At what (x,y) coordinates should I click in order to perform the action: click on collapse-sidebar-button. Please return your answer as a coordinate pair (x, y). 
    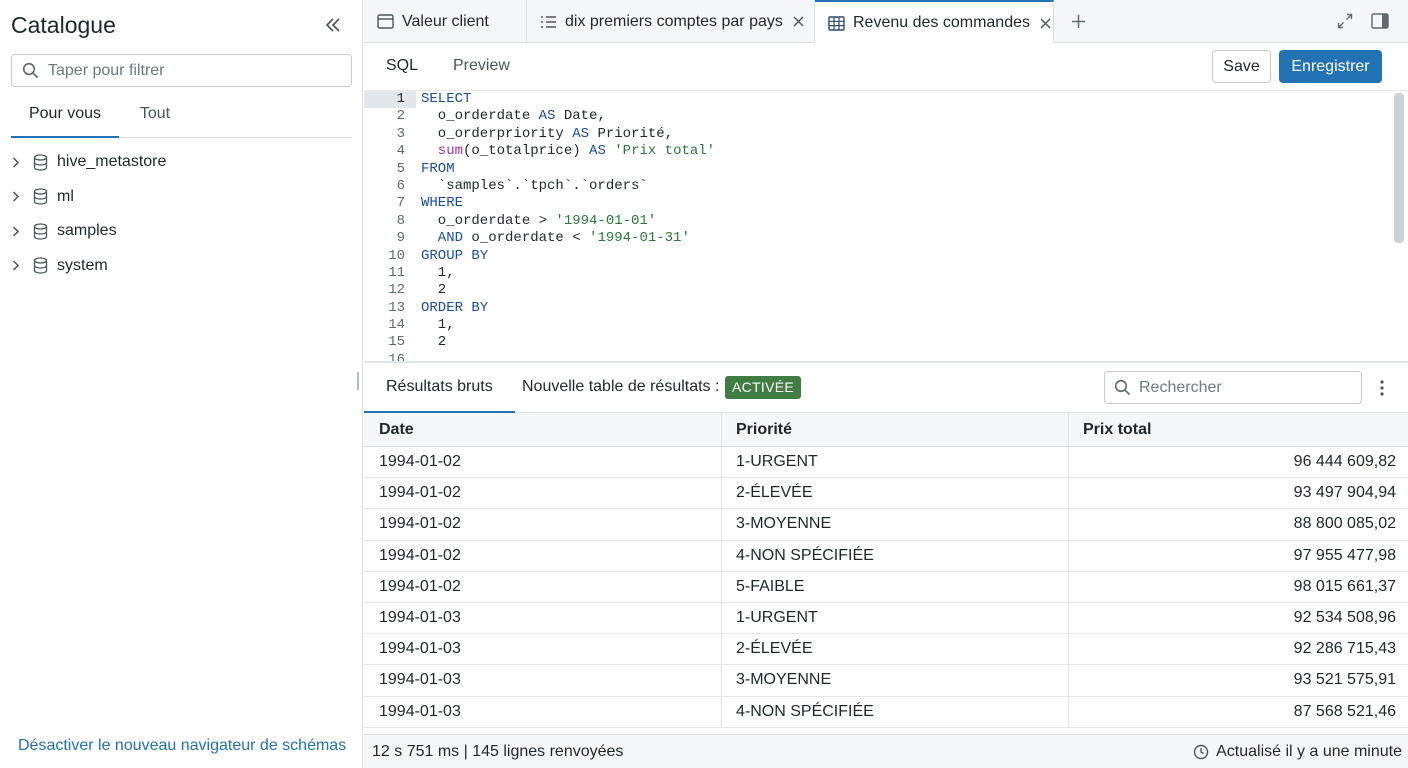
    Looking at the image, I should click on (333, 25).